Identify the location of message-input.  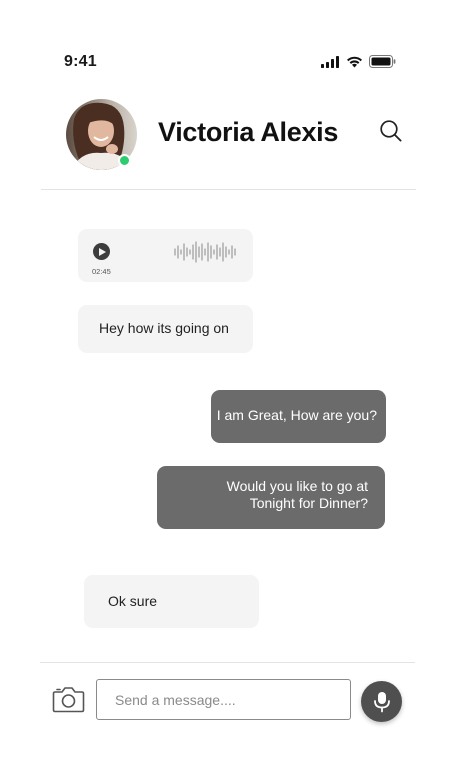
(223, 699).